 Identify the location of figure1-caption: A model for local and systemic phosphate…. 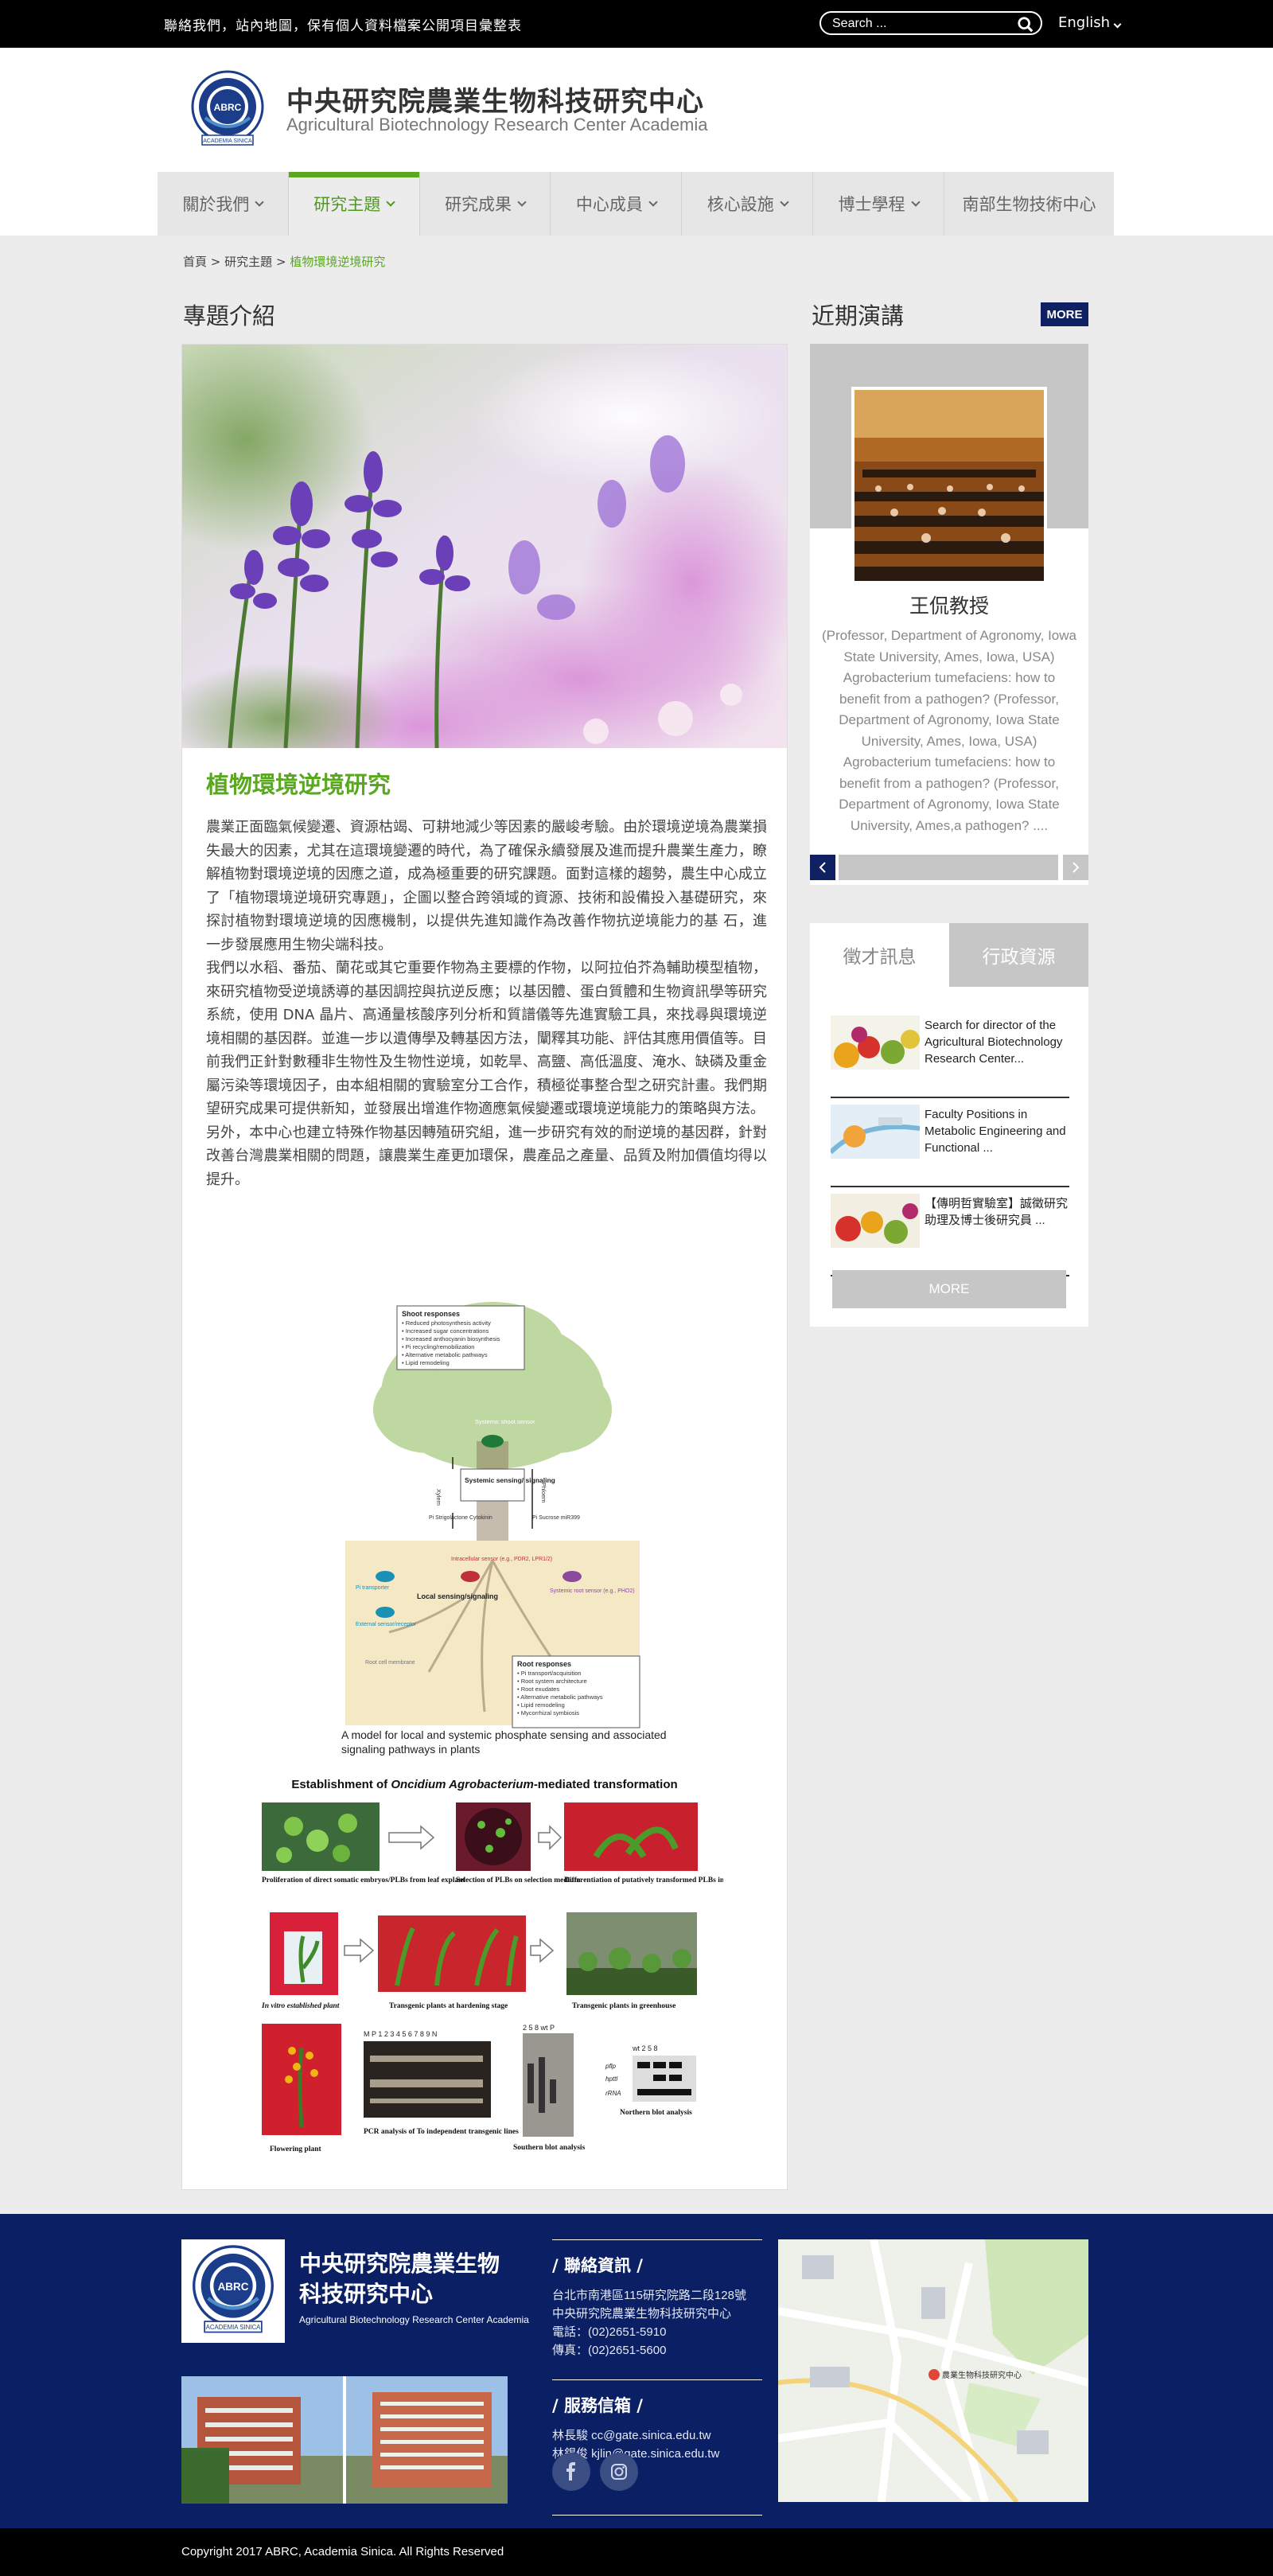
(504, 1742).